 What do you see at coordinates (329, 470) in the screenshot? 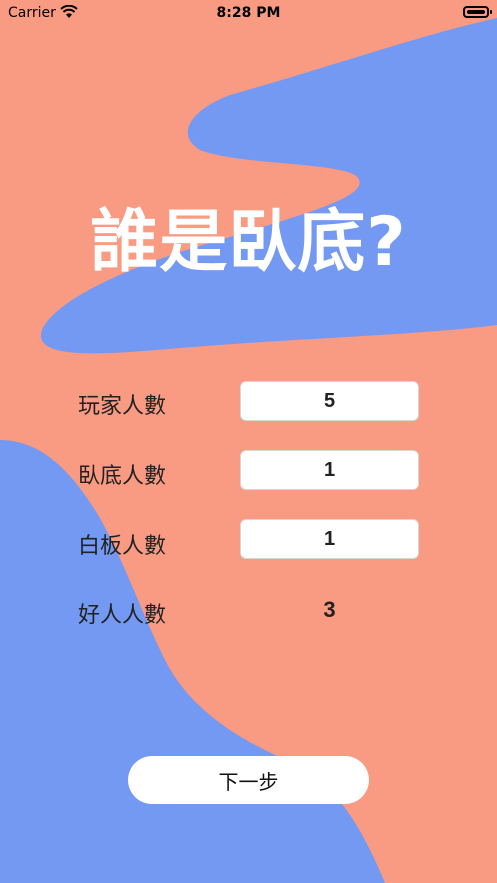
I see `undercover-field` at bounding box center [329, 470].